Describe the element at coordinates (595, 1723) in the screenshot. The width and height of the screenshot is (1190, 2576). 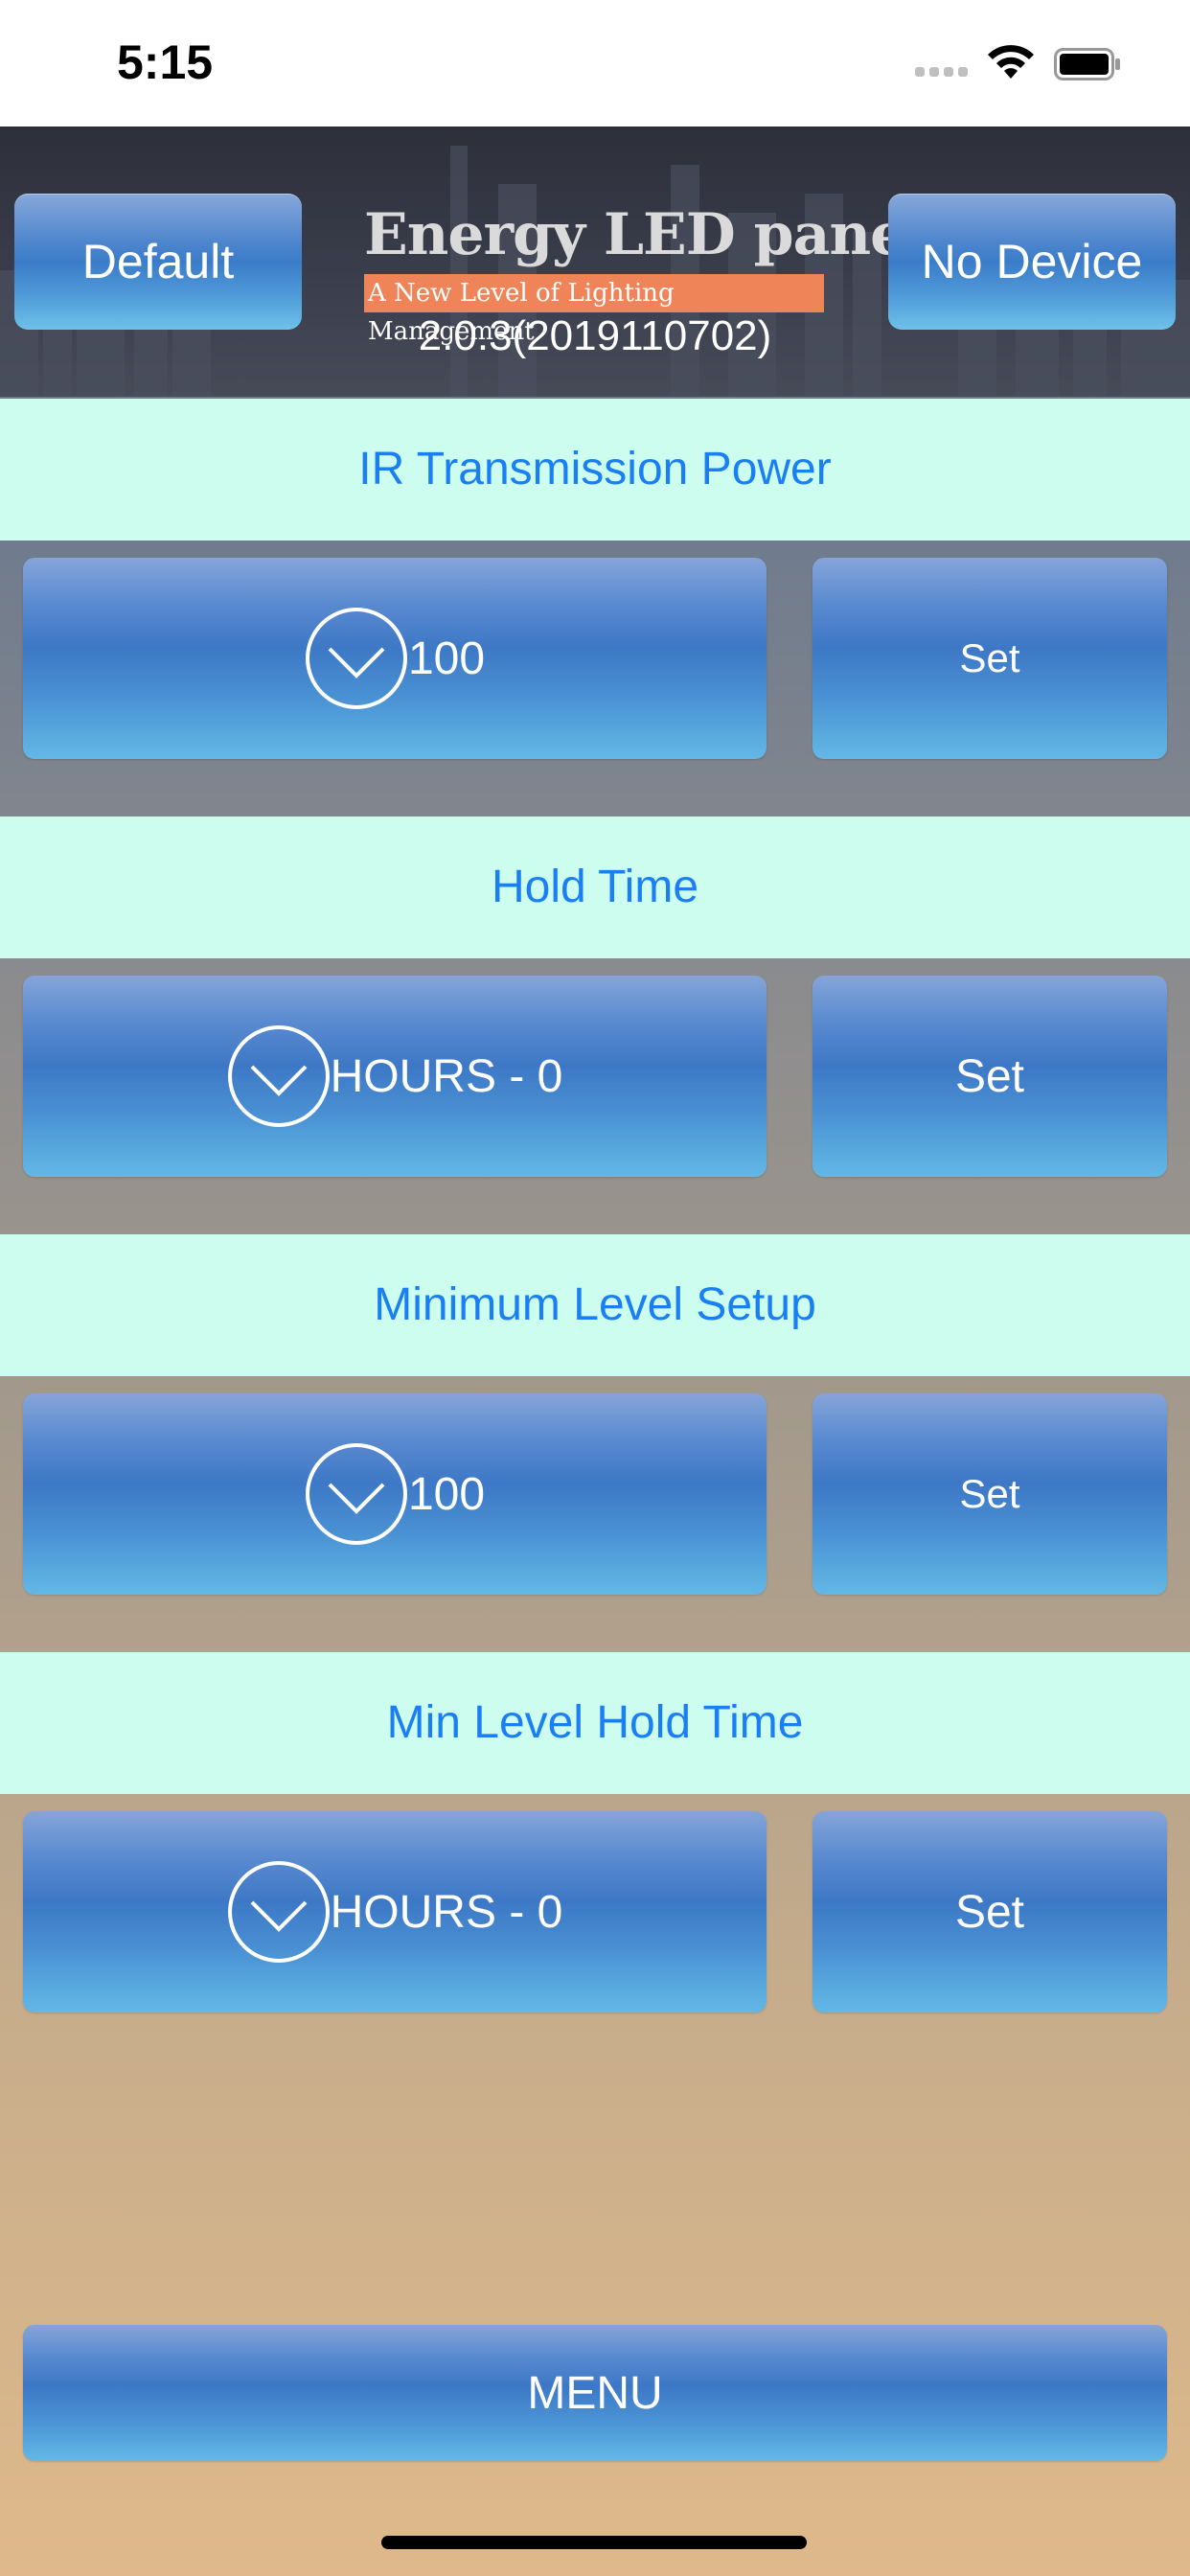
I see `section-title-min-level-hold-time: Min Level Hold Time` at that location.